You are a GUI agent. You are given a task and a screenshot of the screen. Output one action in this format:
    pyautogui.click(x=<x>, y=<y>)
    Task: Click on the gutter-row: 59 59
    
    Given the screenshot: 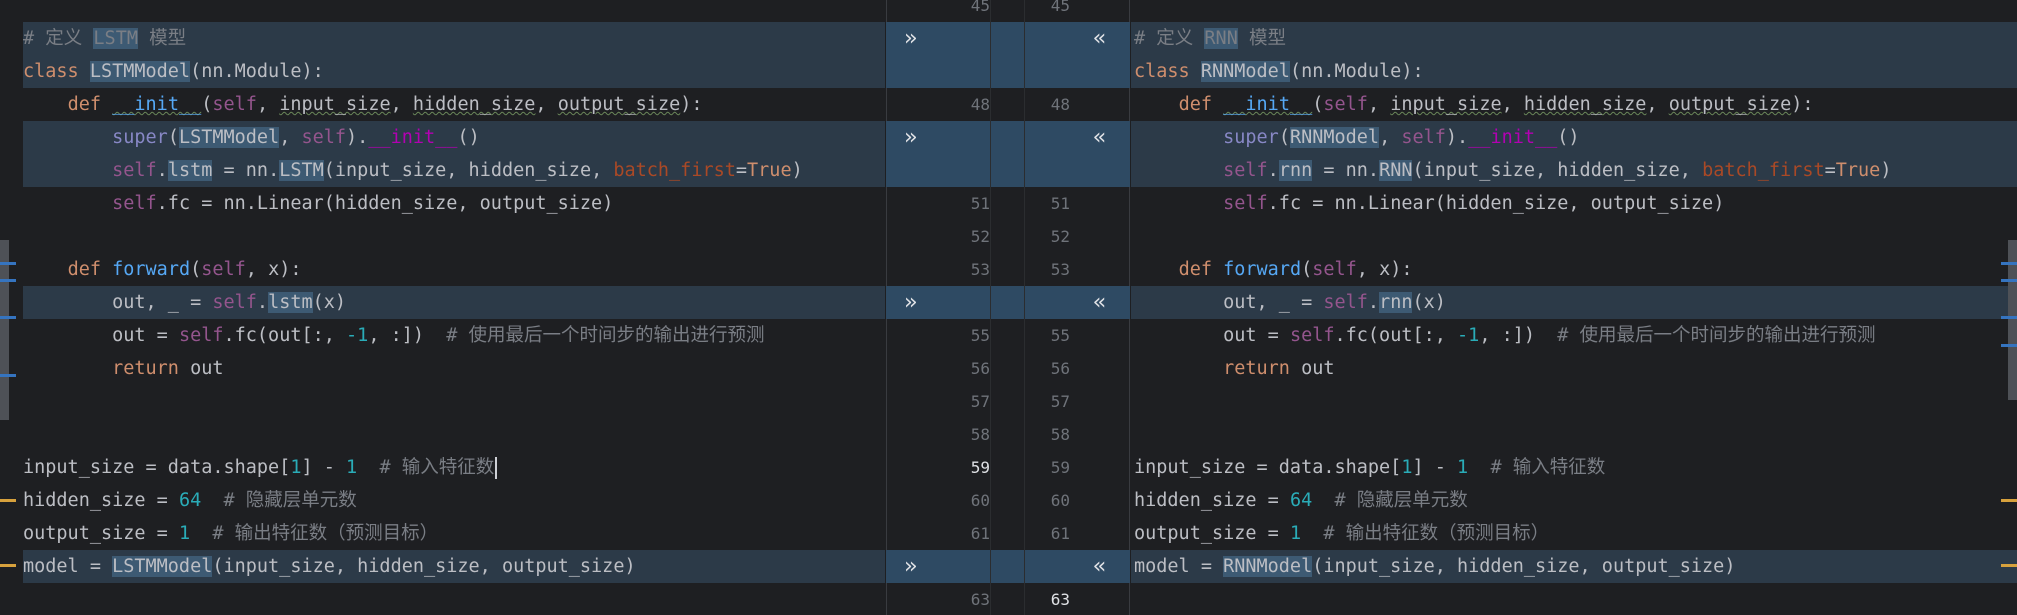 What is the action you would take?
    pyautogui.click(x=1008, y=467)
    